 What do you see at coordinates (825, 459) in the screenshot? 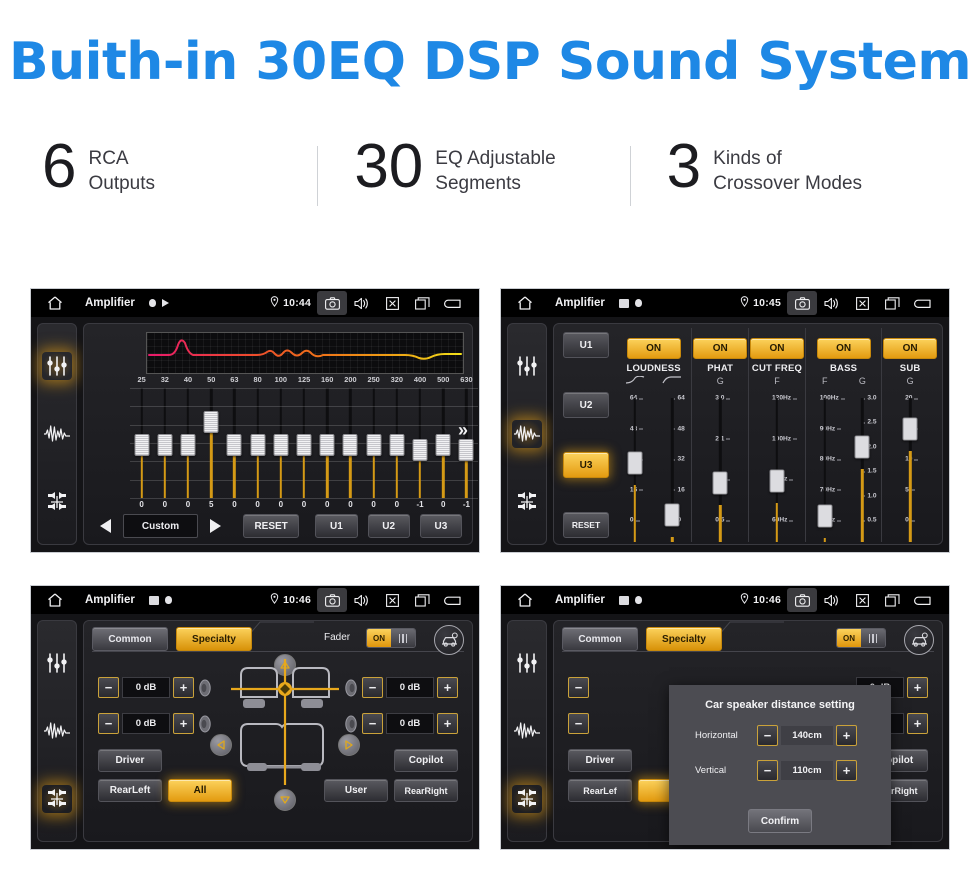
I see `crossover-slider: F100Hz90Hz80Hz70Hz60Hz` at bounding box center [825, 459].